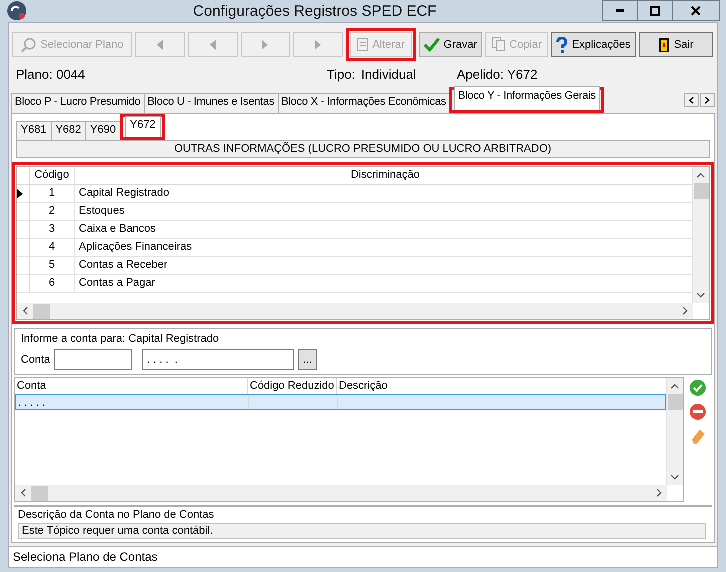 This screenshot has width=726, height=572. I want to click on row-pointer-icon, so click(20, 193).